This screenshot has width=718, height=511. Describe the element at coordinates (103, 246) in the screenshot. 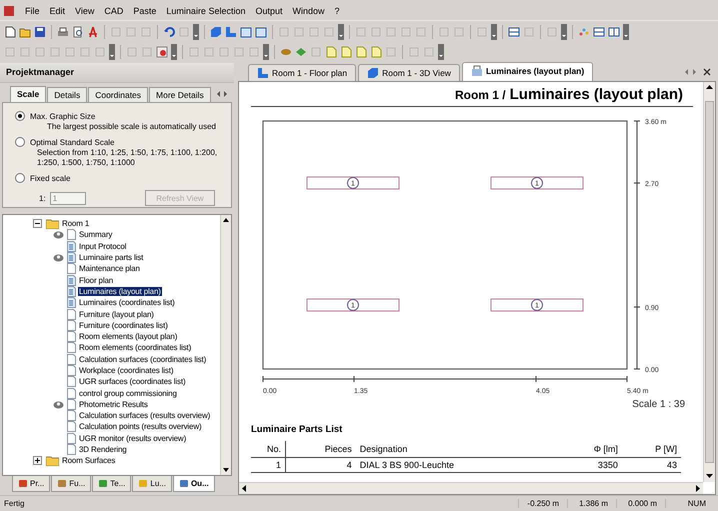

I see `tree-item: Input Protocol` at that location.